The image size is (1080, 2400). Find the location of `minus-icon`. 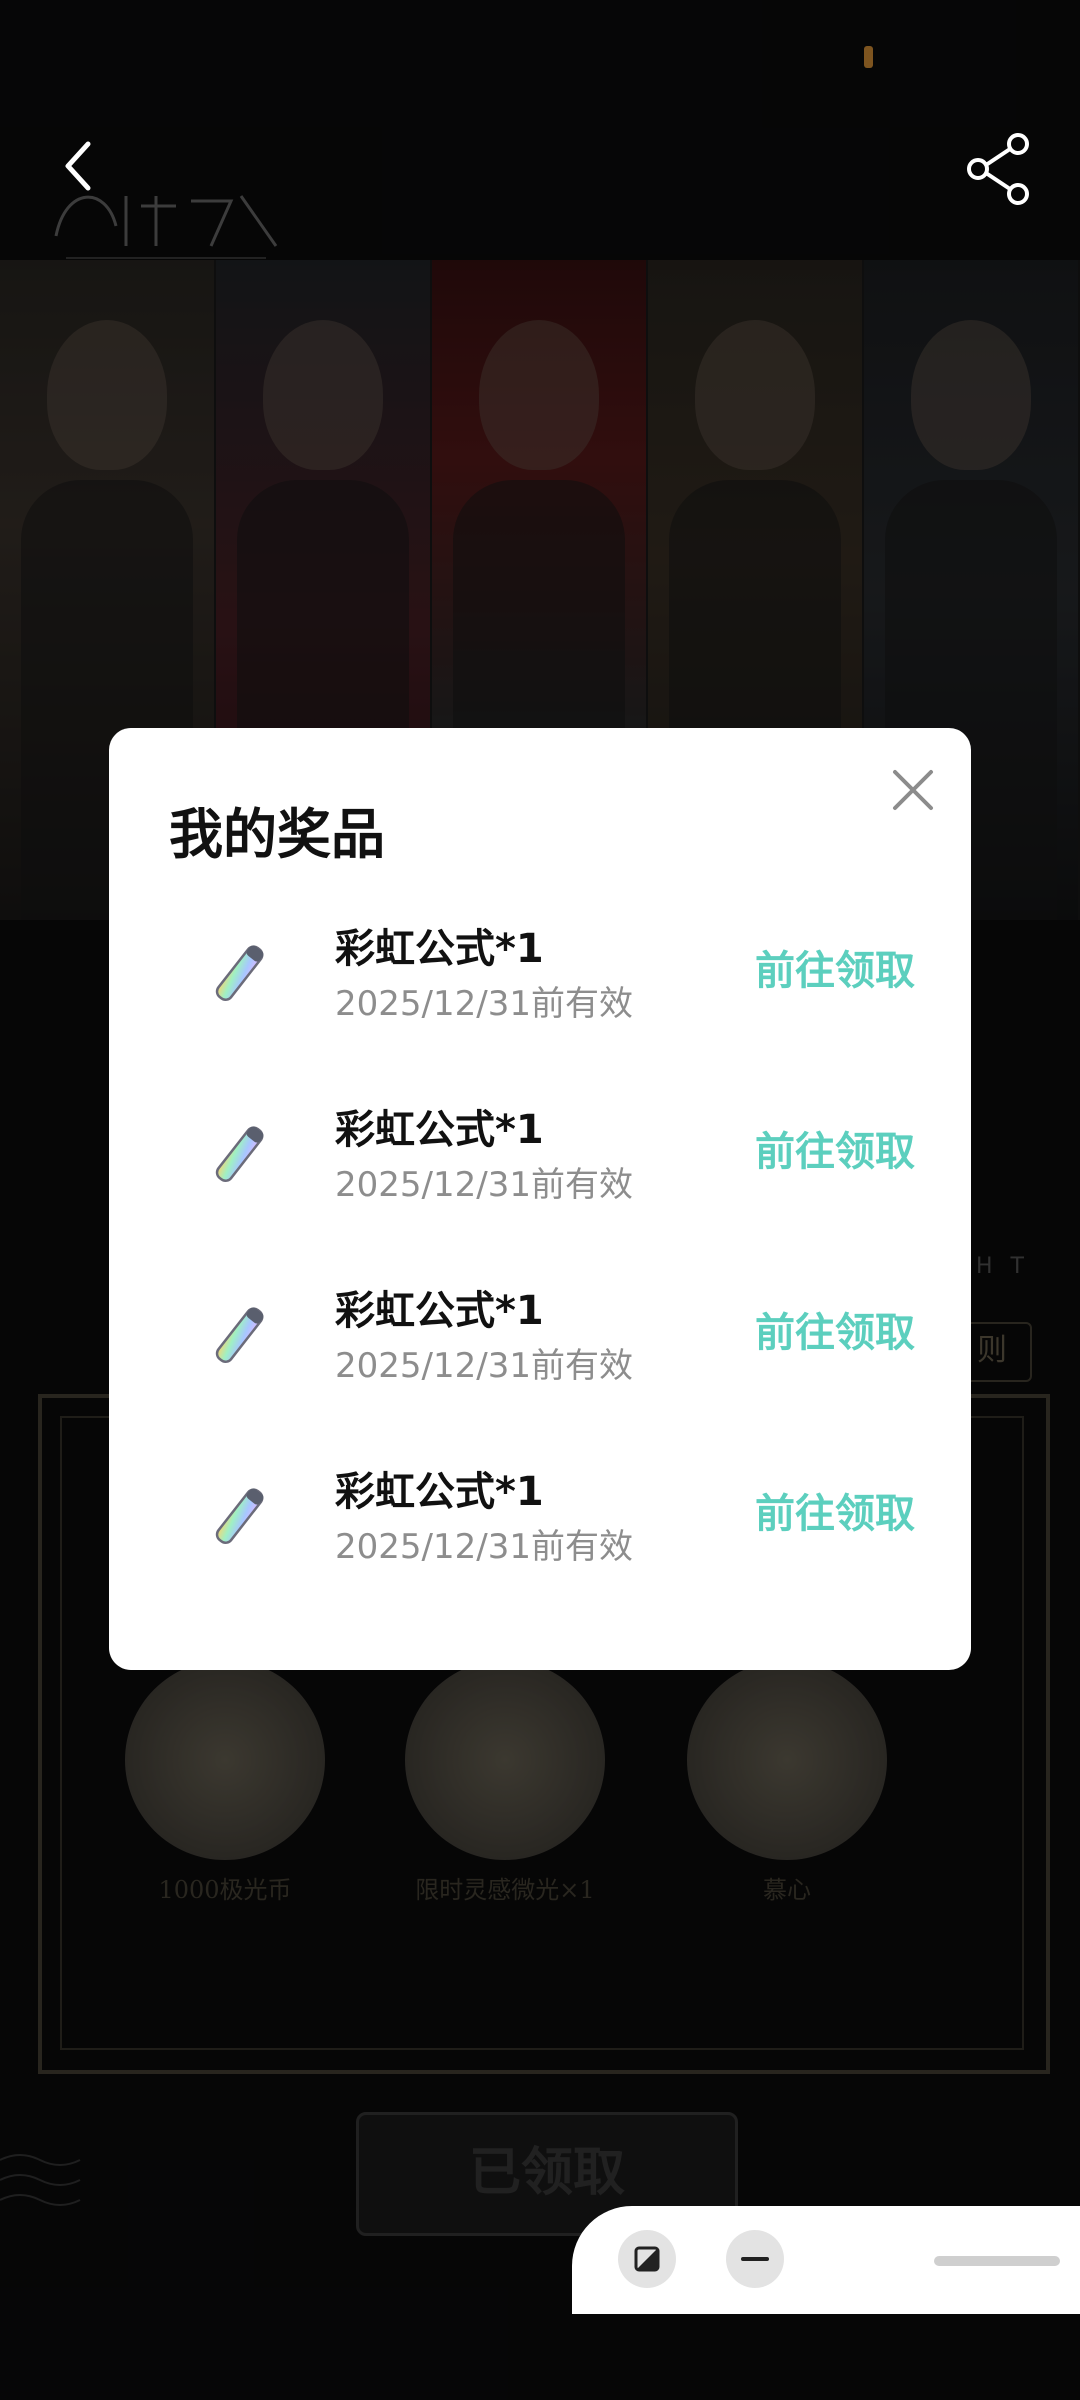

minus-icon is located at coordinates (755, 2259).